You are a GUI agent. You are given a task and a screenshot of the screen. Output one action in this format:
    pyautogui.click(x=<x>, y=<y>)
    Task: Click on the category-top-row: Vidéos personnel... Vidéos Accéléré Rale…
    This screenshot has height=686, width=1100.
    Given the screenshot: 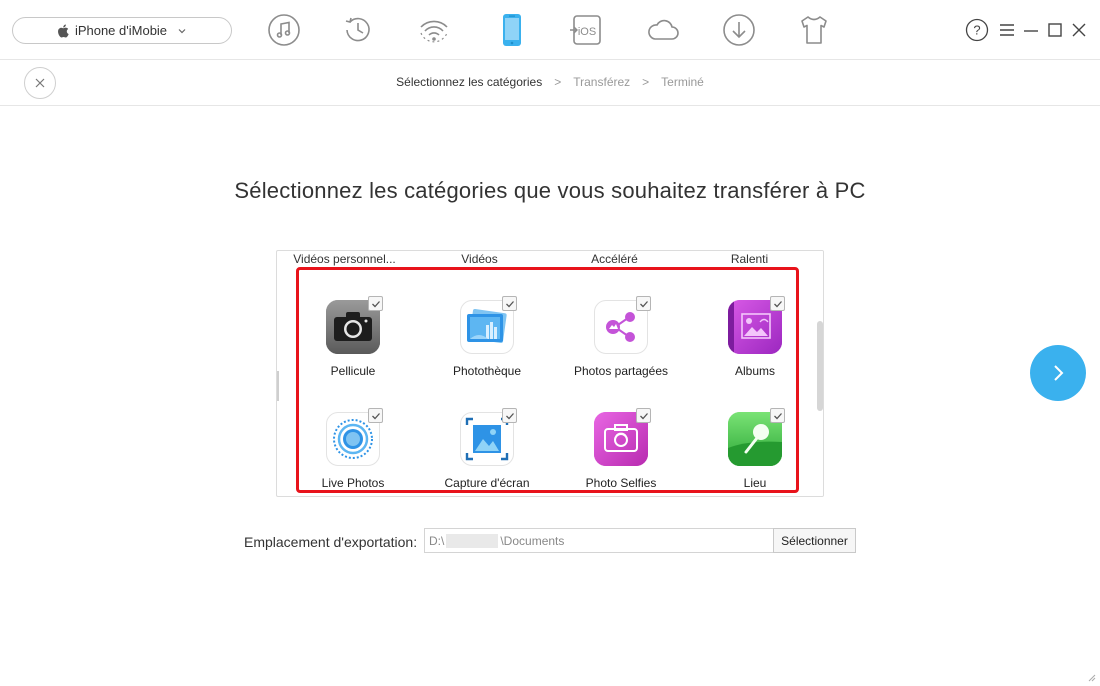 What is the action you would take?
    pyautogui.click(x=547, y=260)
    